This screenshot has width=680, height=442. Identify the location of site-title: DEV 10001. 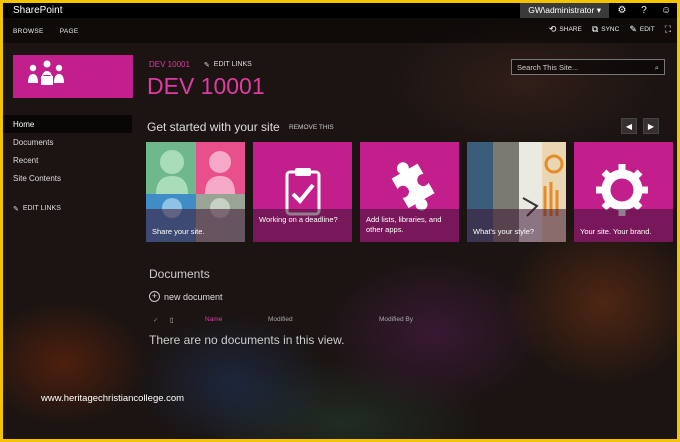
(206, 86).